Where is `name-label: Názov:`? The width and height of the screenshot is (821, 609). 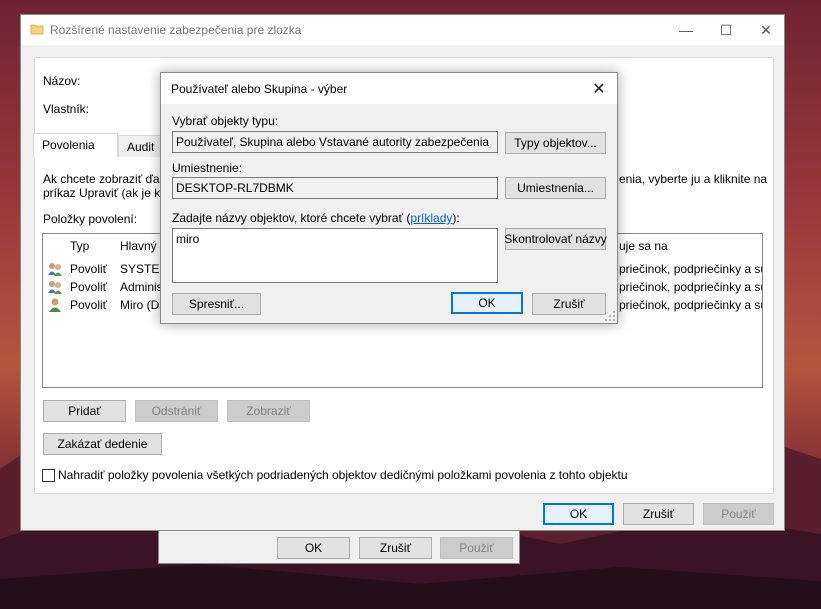
name-label: Názov: is located at coordinates (62, 81).